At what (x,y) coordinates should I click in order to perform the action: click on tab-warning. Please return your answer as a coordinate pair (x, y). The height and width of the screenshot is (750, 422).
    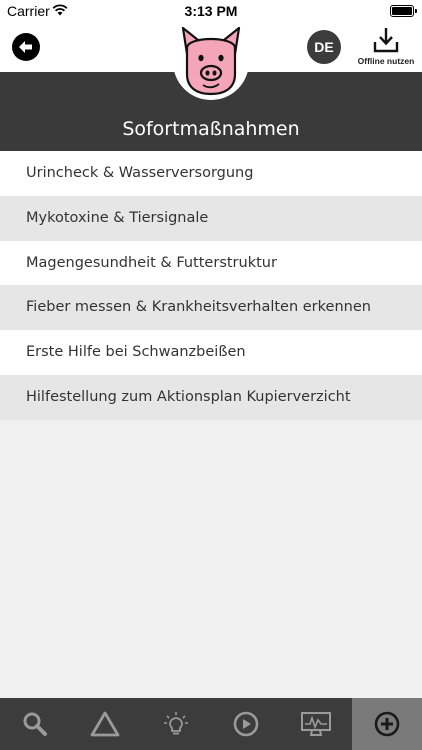
    Looking at the image, I should click on (105, 724).